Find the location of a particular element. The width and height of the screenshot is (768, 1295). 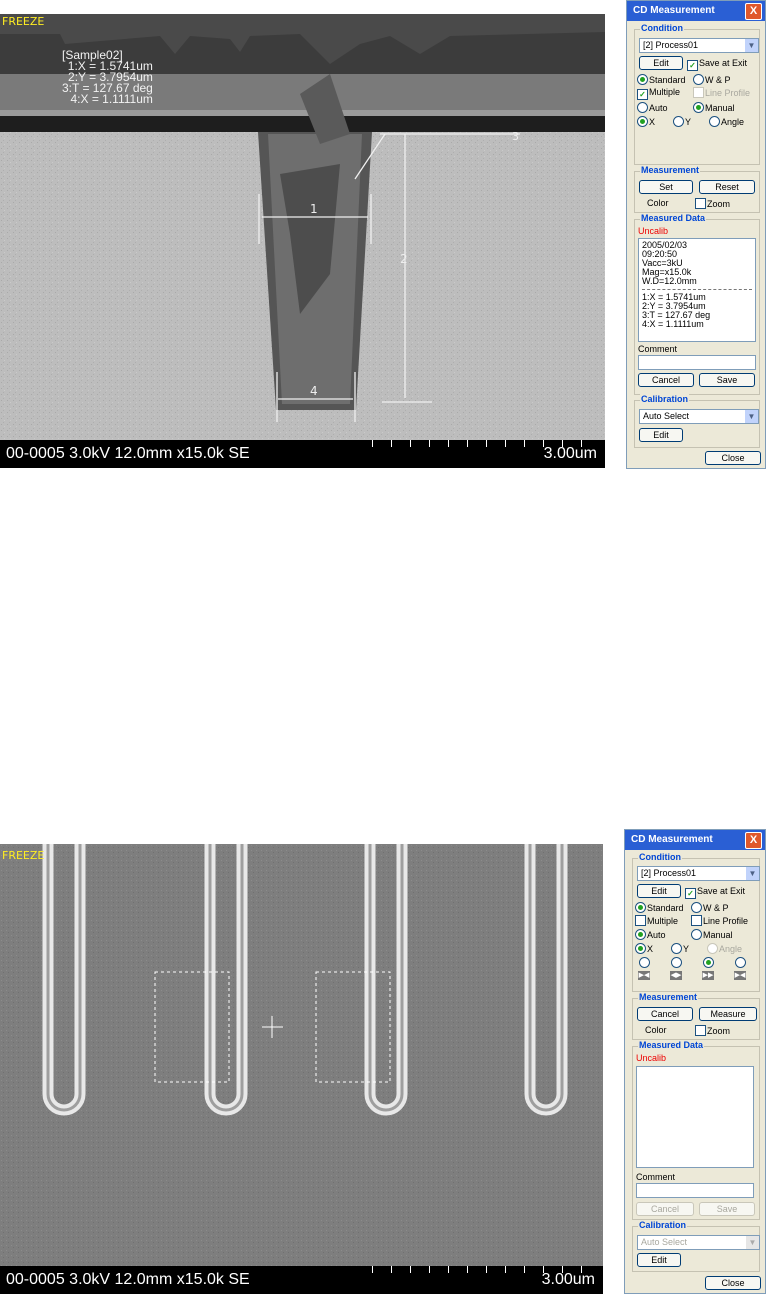

measurement-group: Measurement Set Reset Color Zoom is located at coordinates (697, 189).